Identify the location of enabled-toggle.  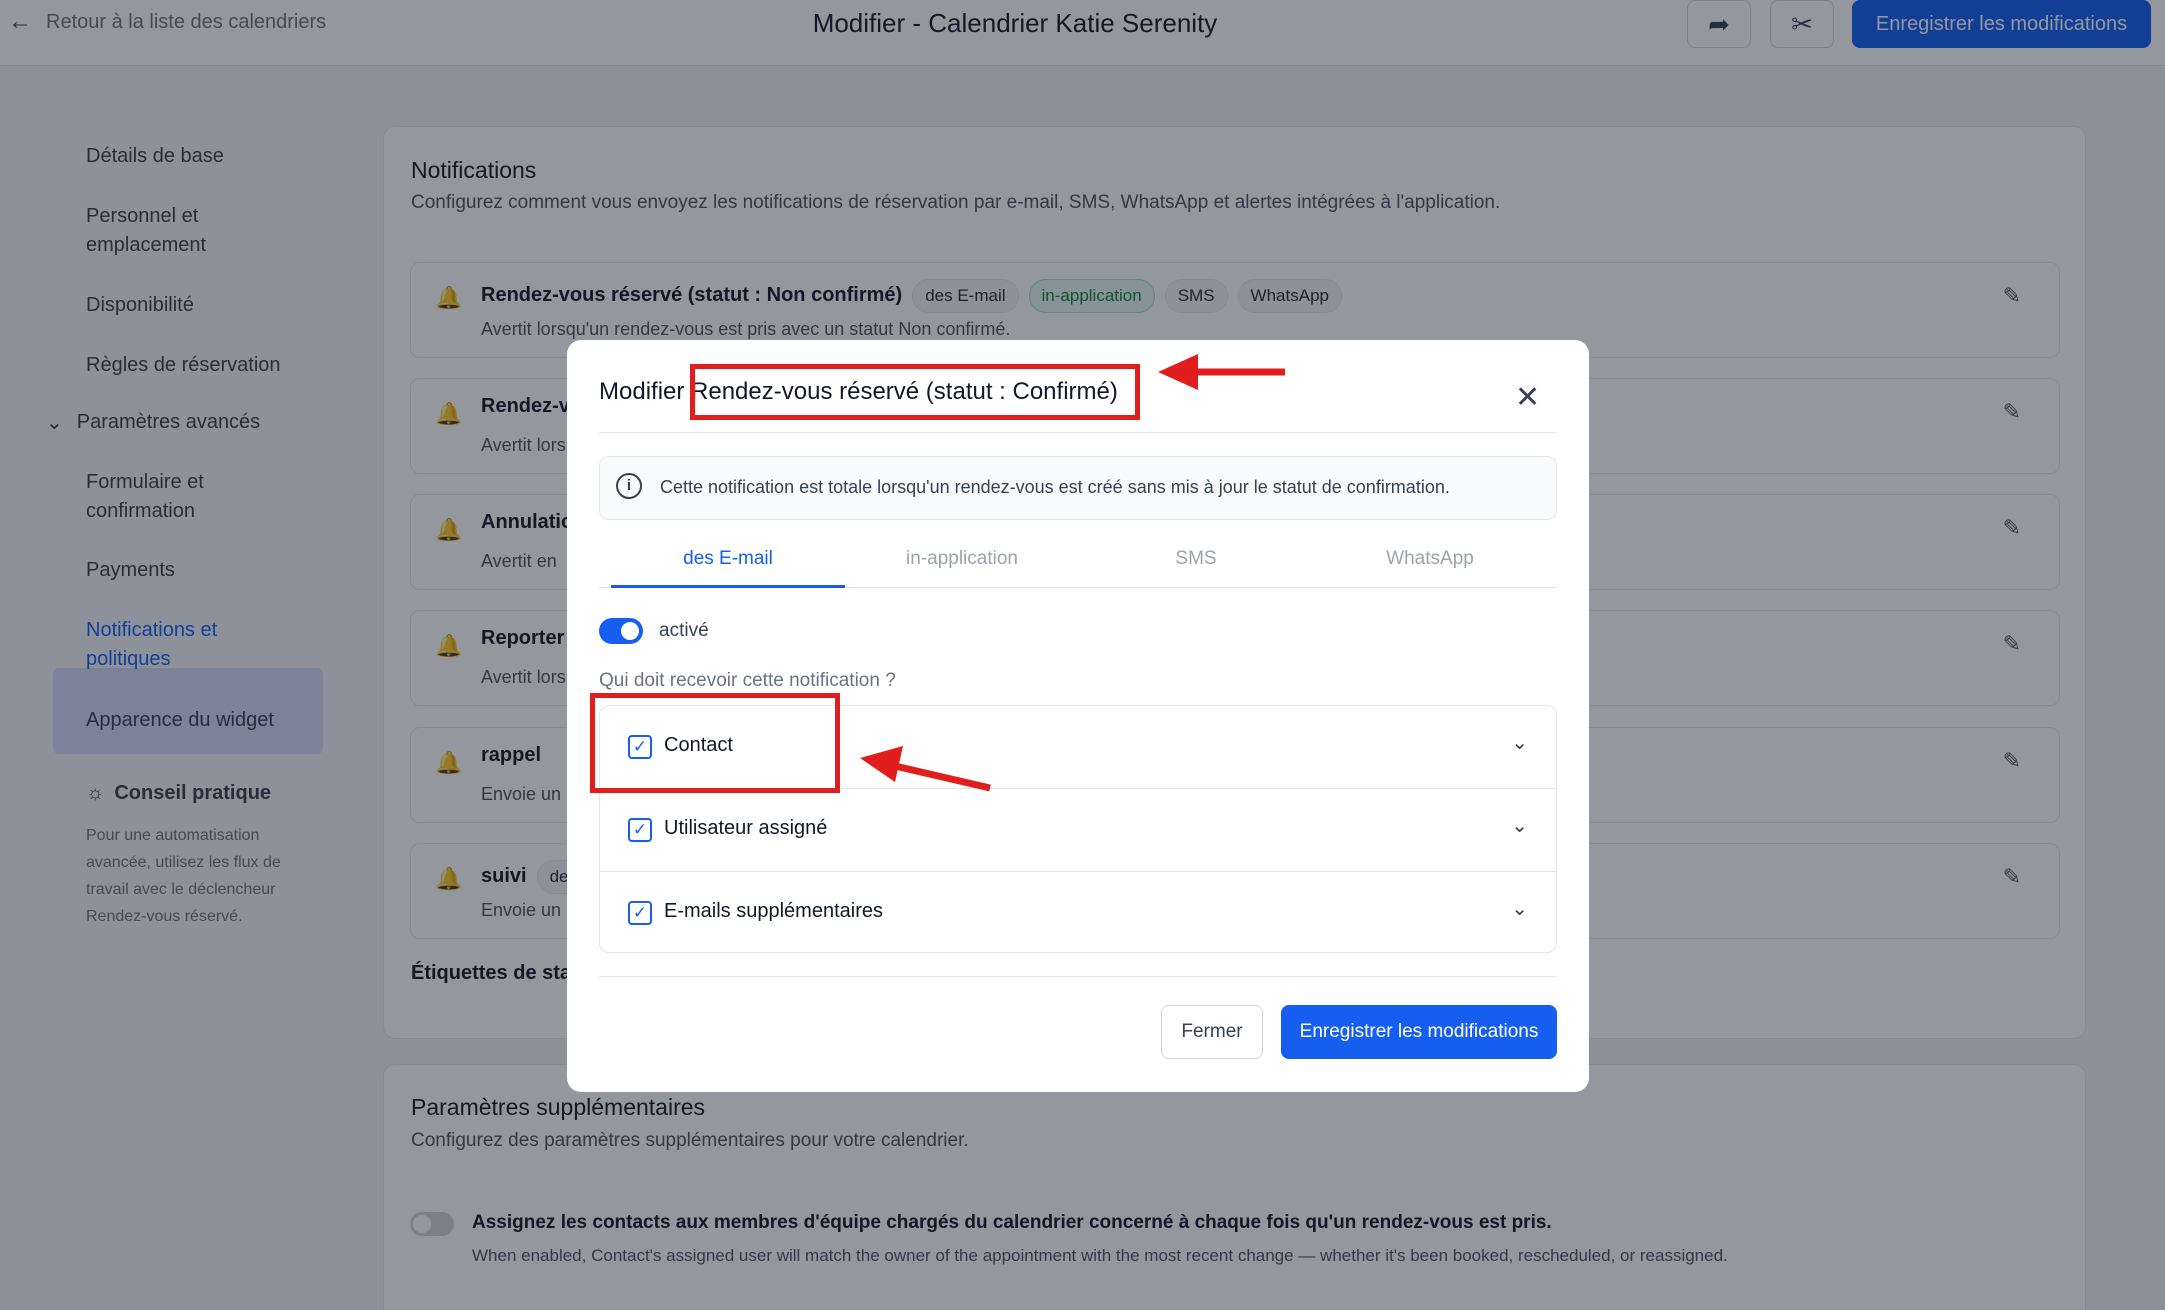
(621, 631).